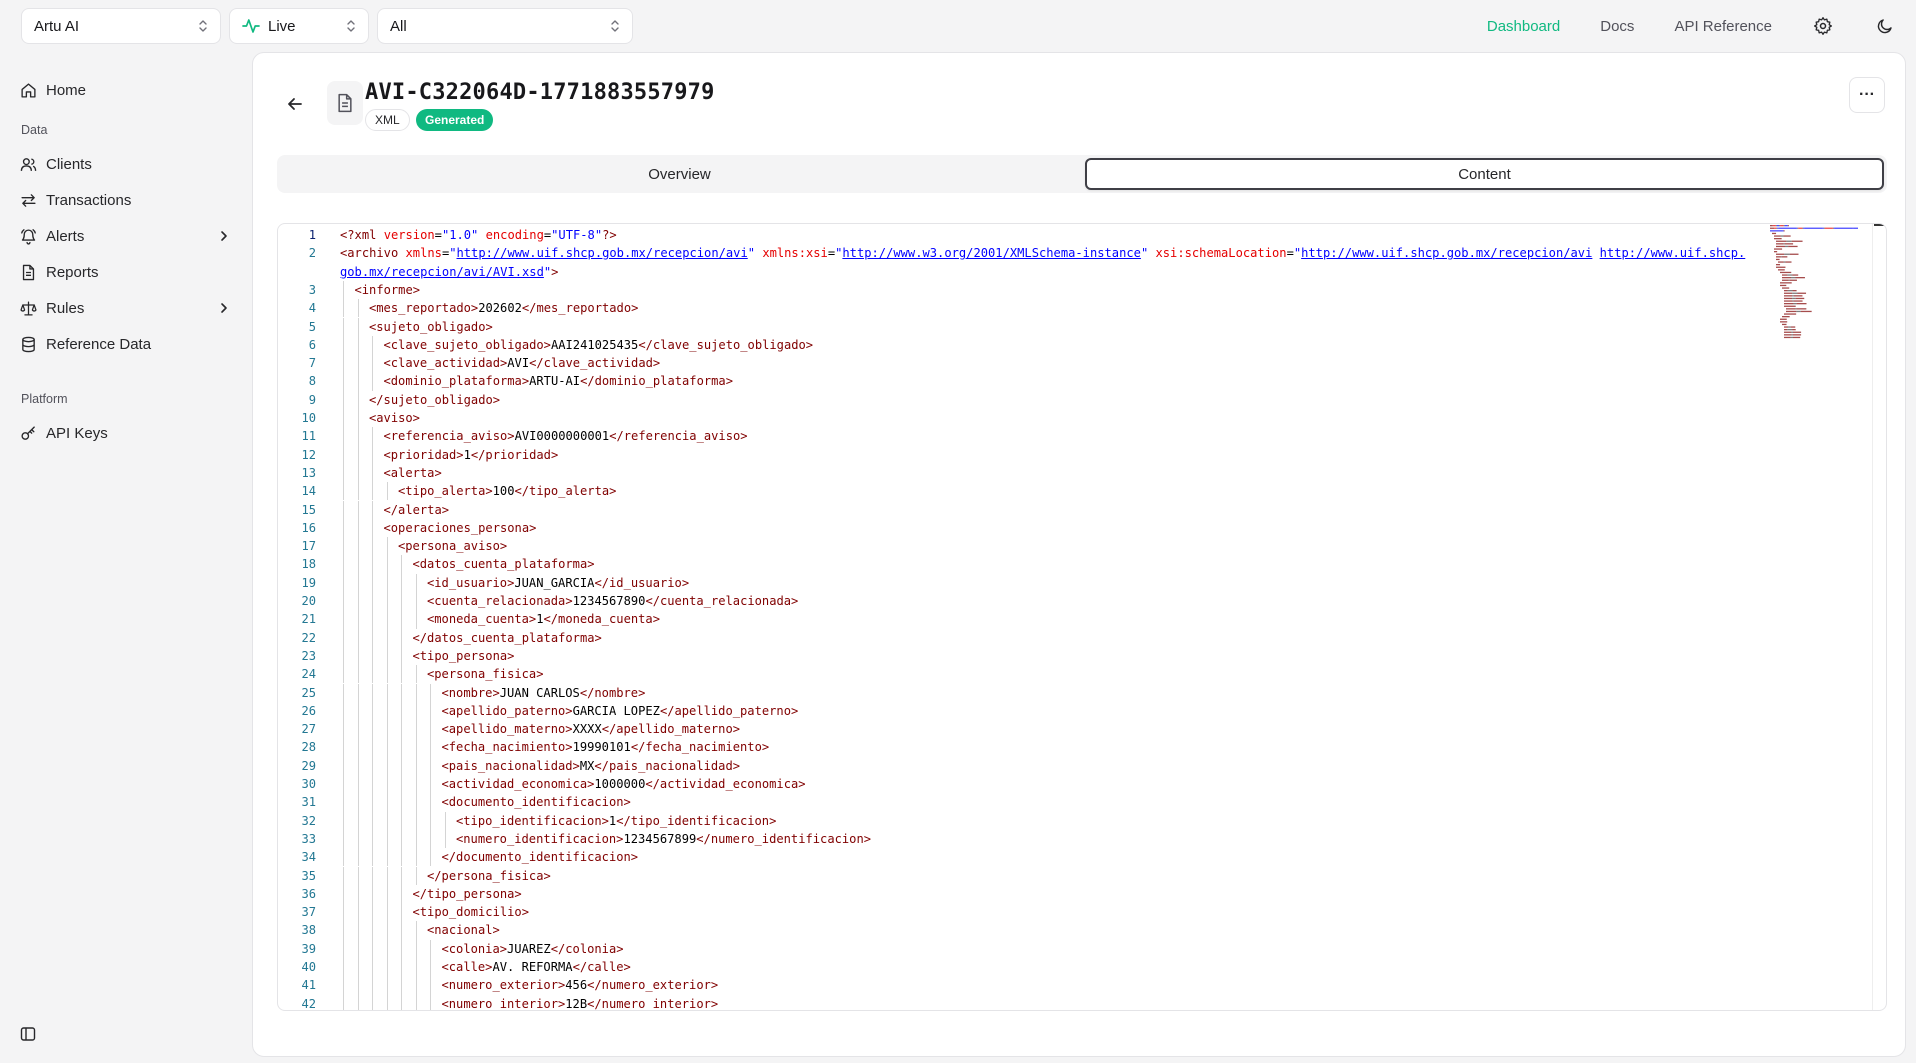  Describe the element at coordinates (660, 838) in the screenshot. I see `code-token: 1234567899` at that location.